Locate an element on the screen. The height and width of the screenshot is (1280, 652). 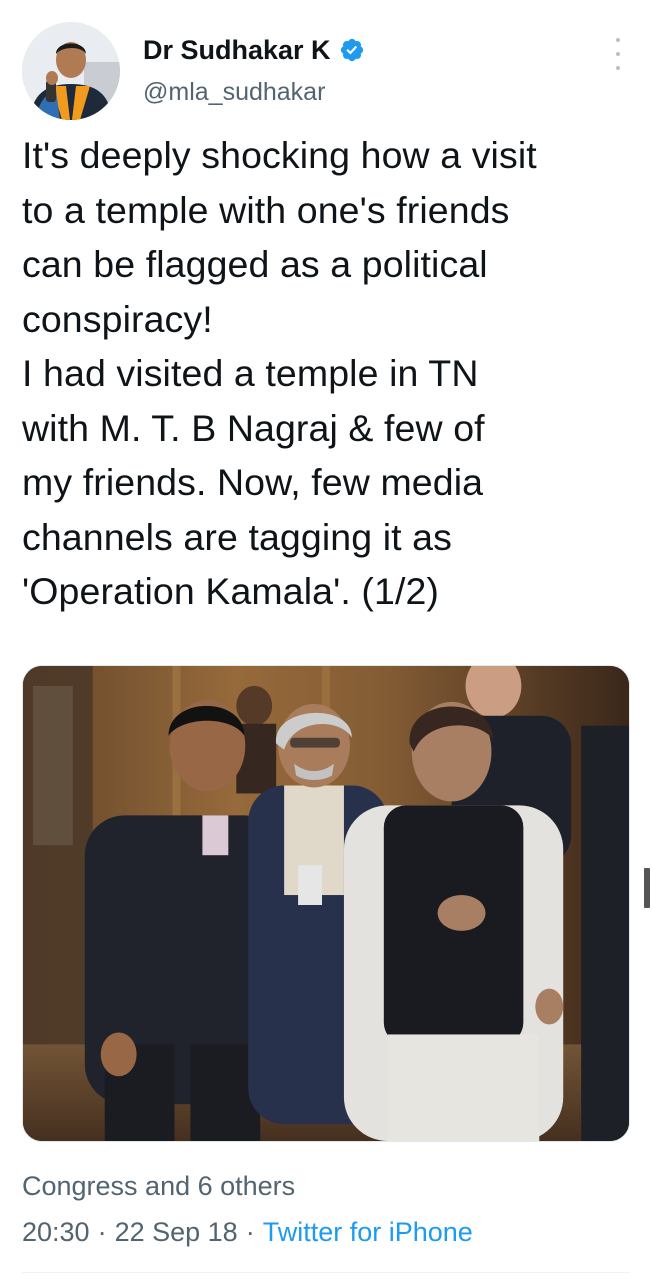
author-name: Dr Sudhakar K is located at coordinates (254, 50).